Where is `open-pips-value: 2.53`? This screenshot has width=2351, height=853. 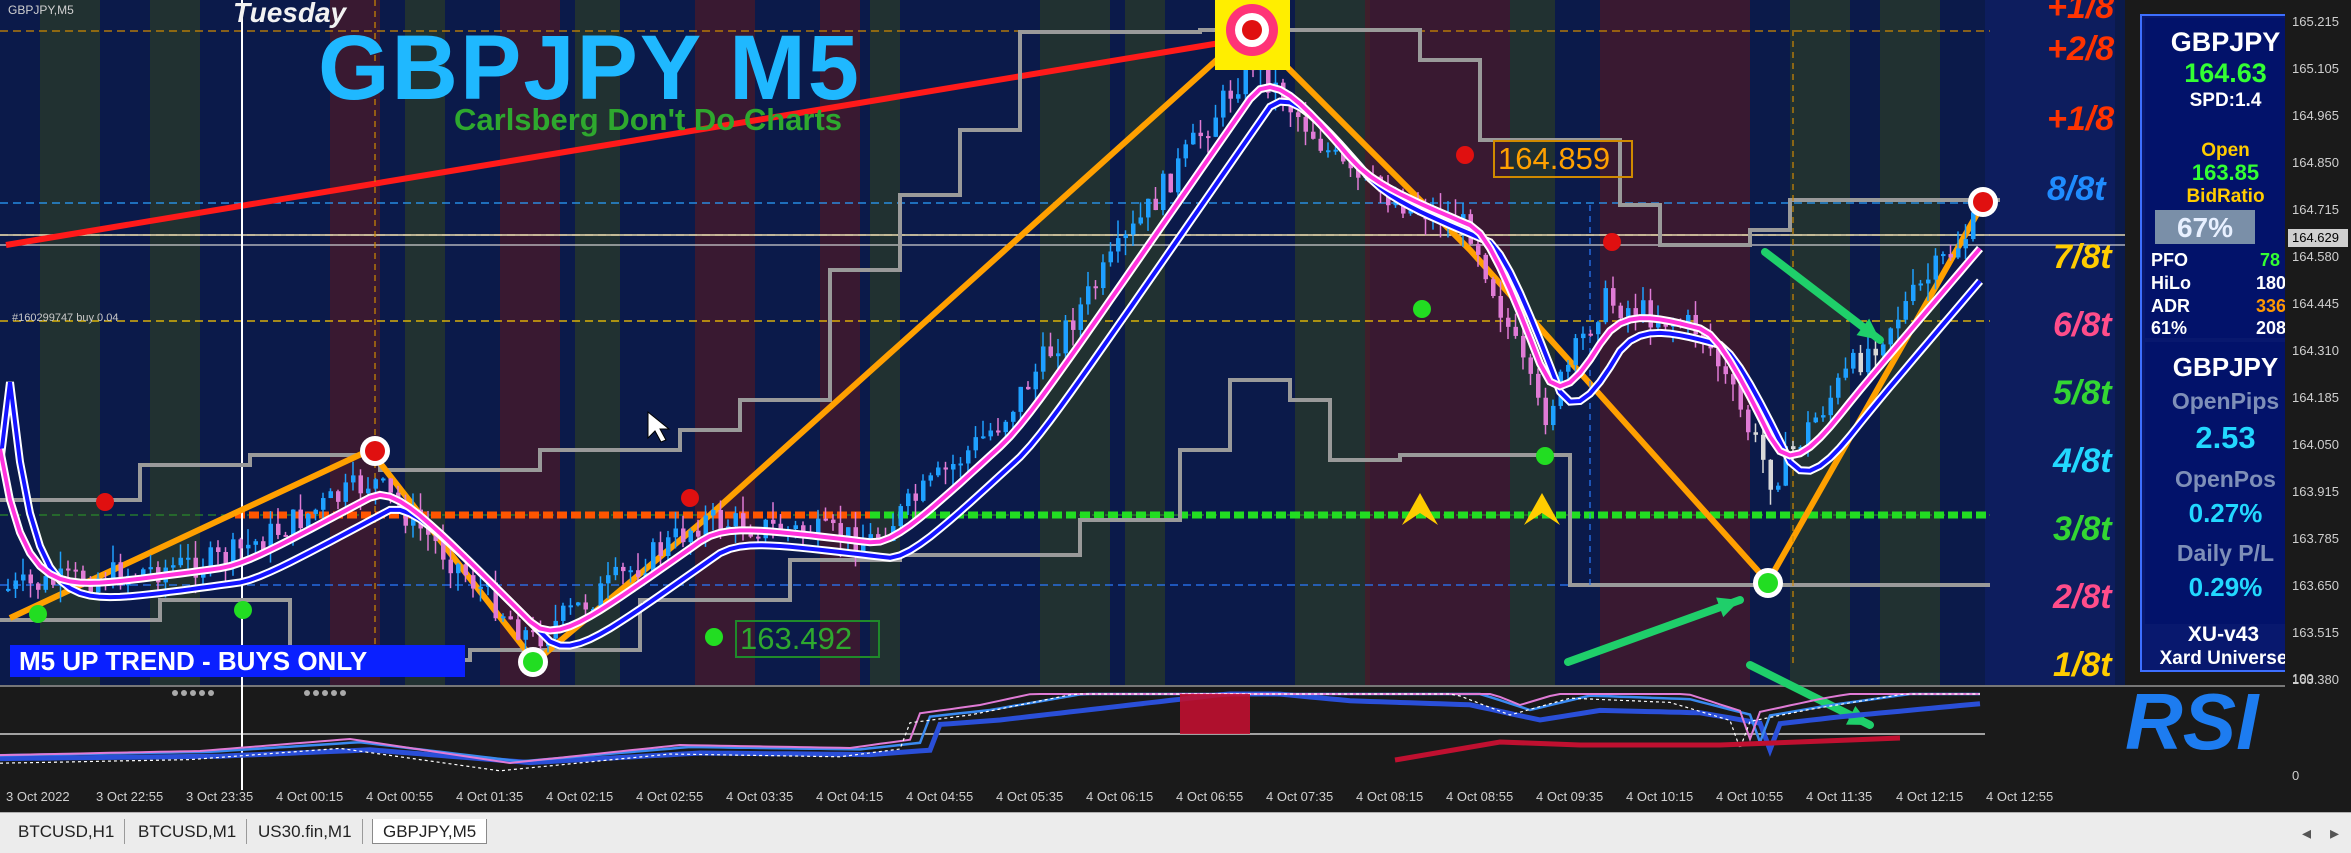 open-pips-value: 2.53 is located at coordinates (2225, 437).